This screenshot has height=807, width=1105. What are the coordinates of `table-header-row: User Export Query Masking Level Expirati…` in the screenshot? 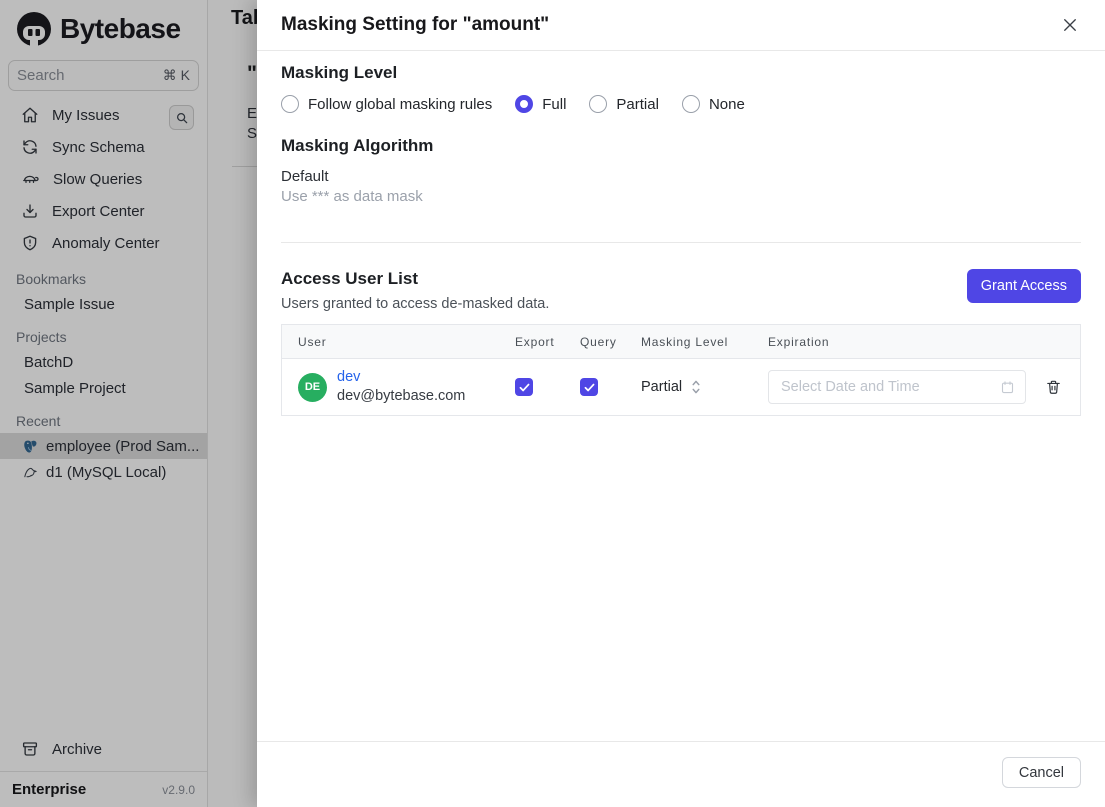 It's located at (681, 342).